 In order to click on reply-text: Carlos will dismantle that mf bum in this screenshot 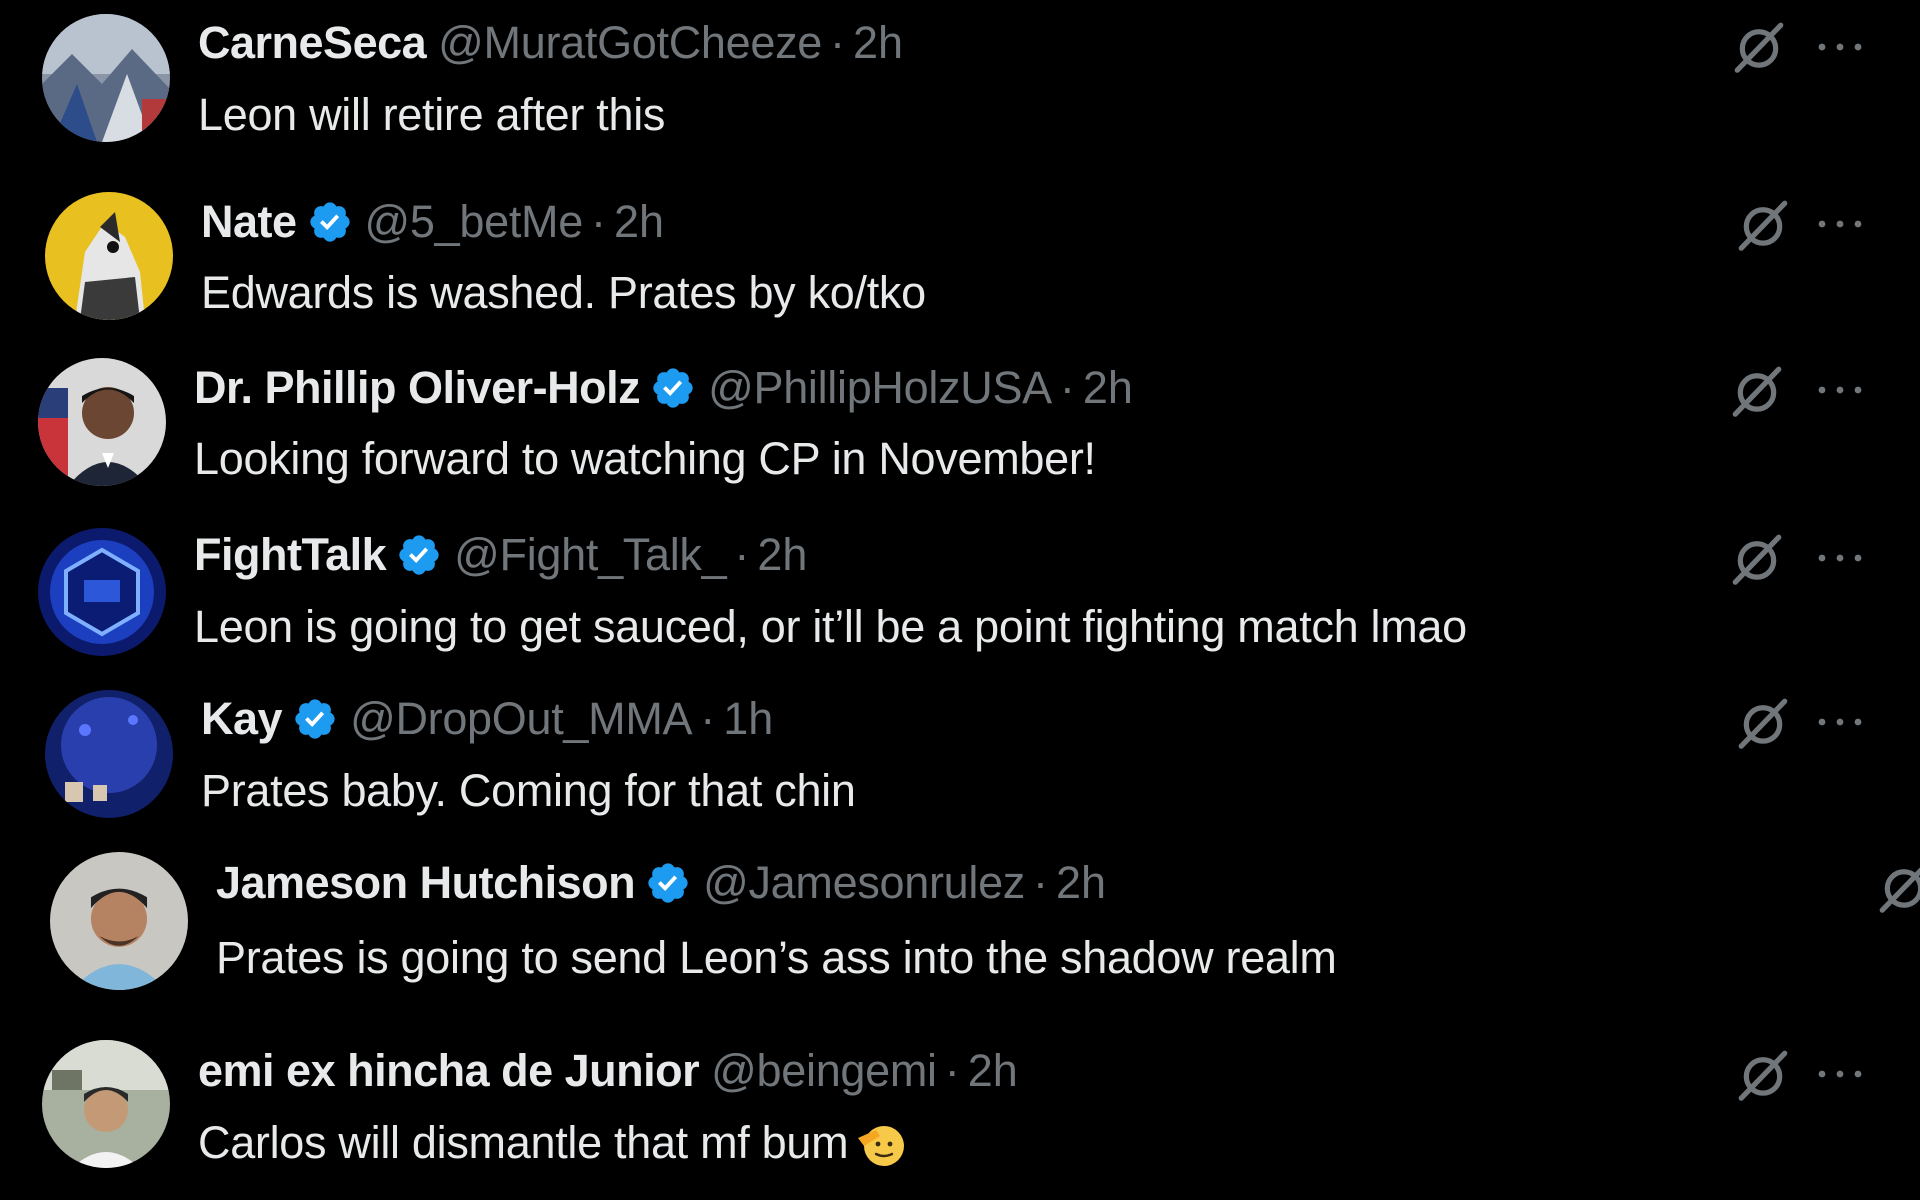, I will do `click(553, 1143)`.